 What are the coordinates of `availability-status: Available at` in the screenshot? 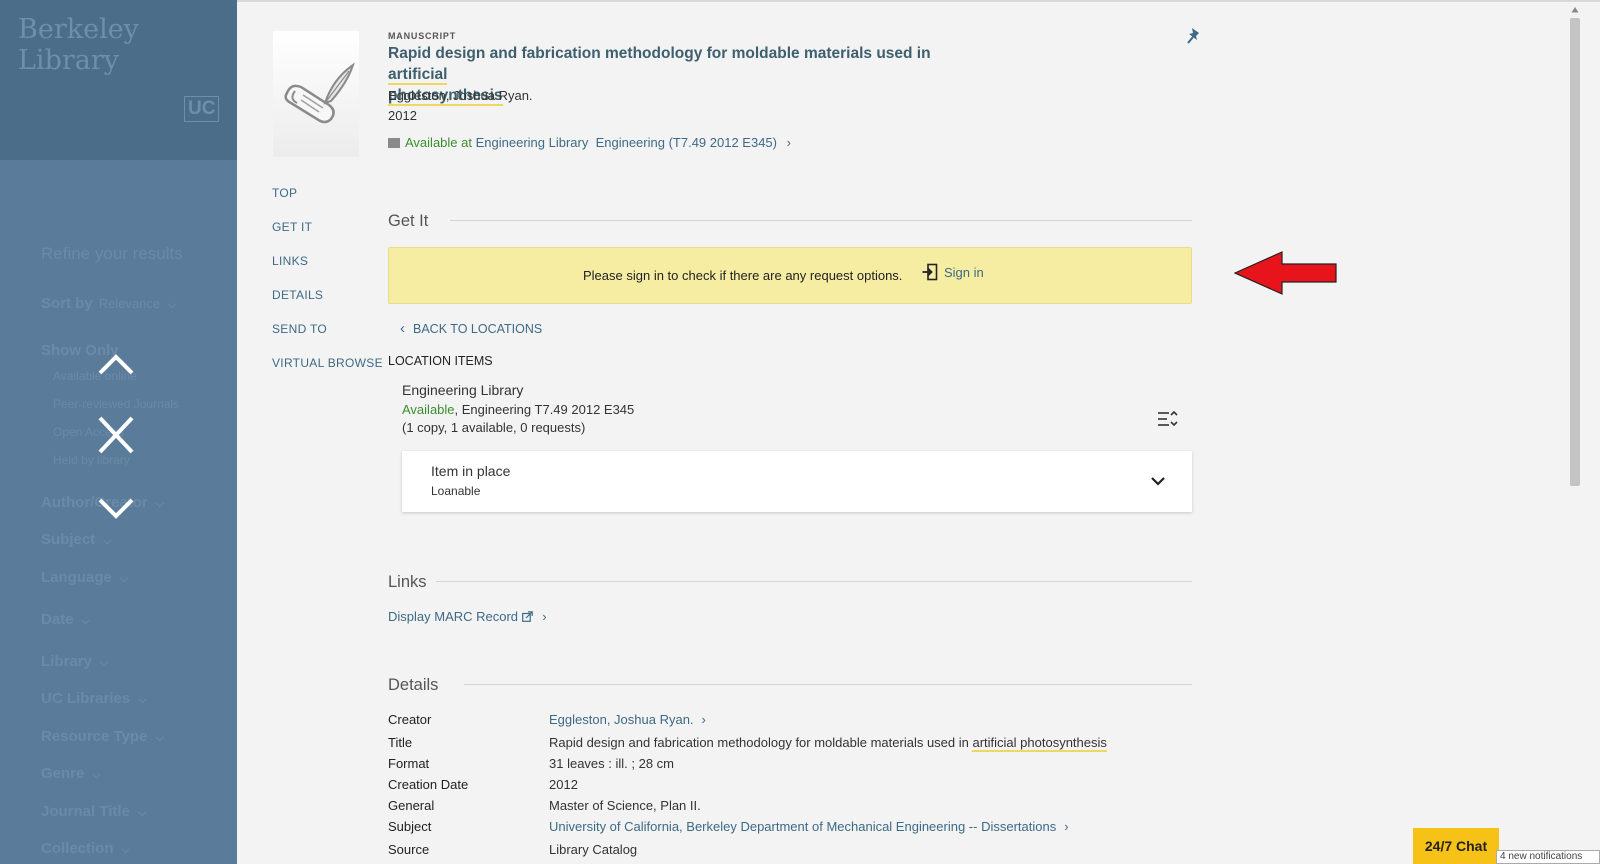 It's located at (438, 142).